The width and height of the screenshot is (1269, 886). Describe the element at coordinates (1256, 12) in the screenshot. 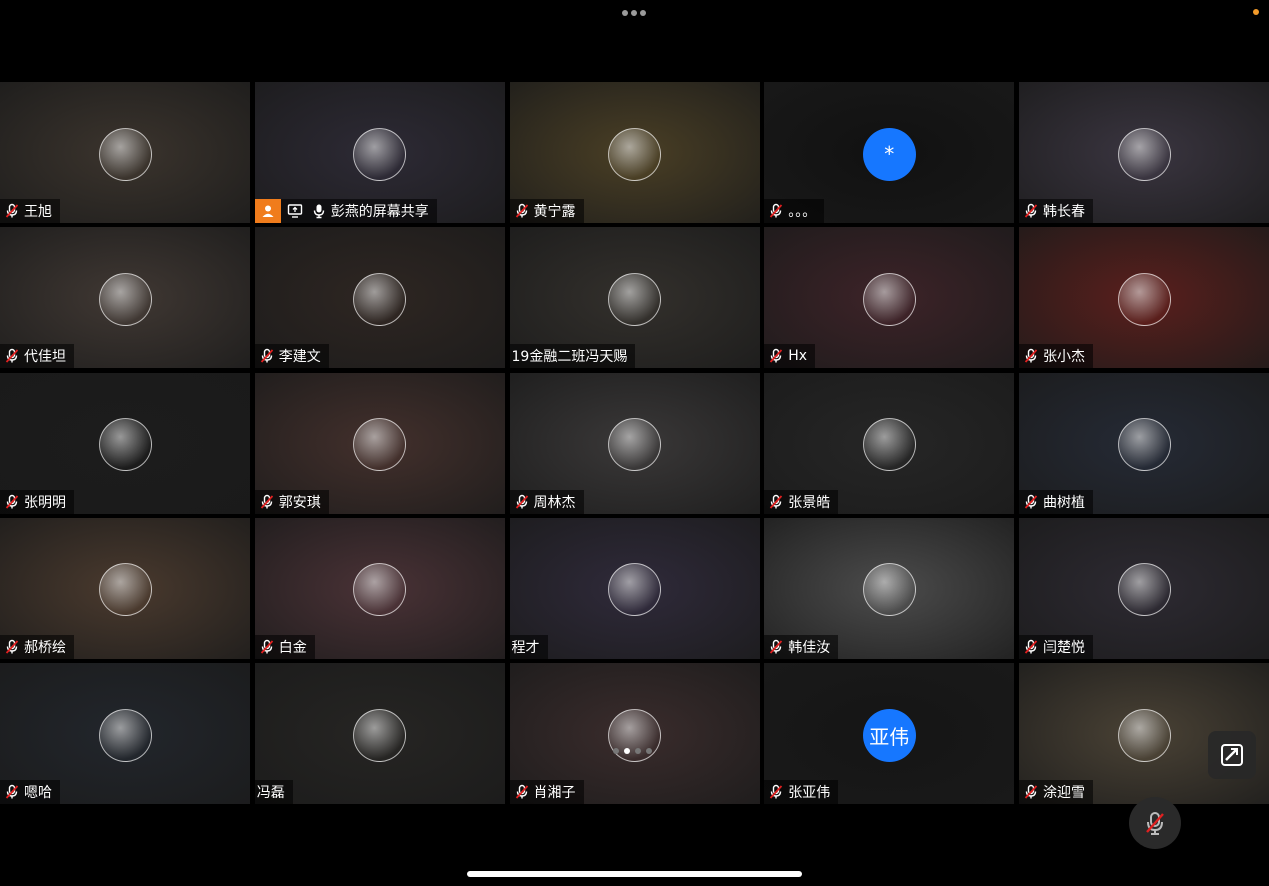

I see `status-indicator-dot` at that location.